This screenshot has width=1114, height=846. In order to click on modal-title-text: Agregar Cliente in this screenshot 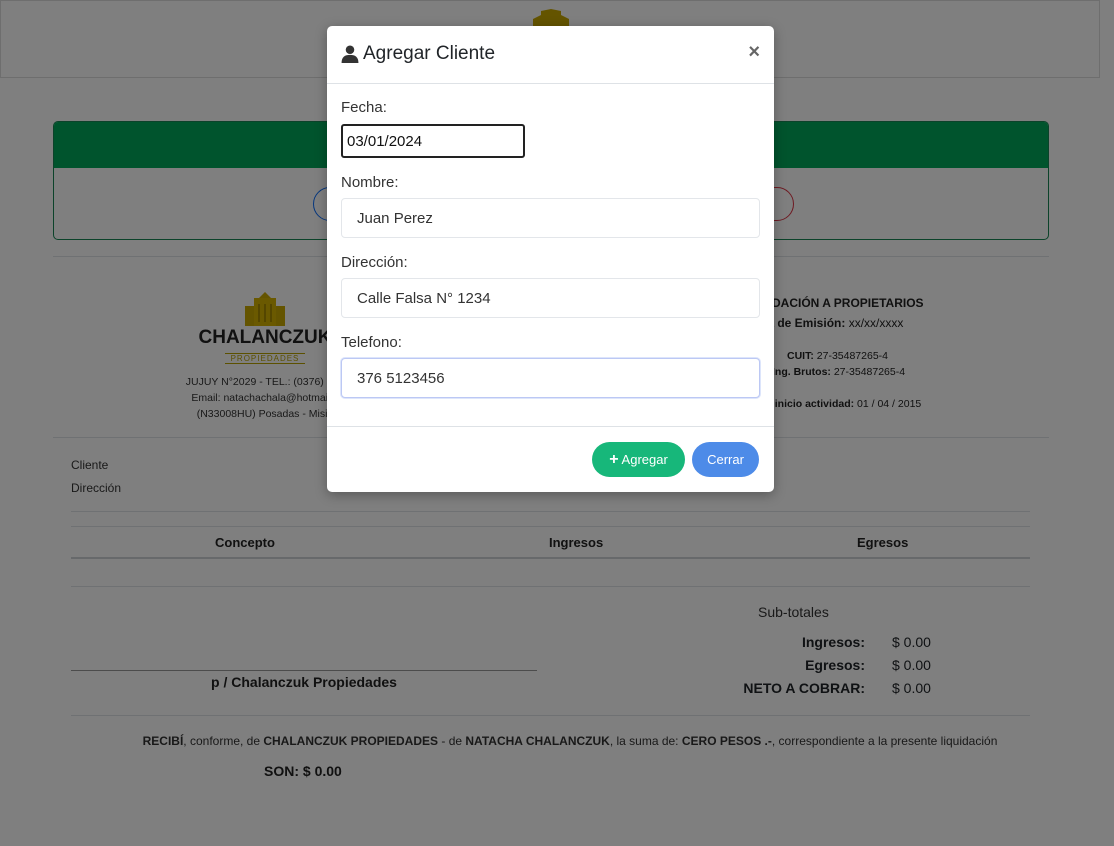, I will do `click(429, 53)`.